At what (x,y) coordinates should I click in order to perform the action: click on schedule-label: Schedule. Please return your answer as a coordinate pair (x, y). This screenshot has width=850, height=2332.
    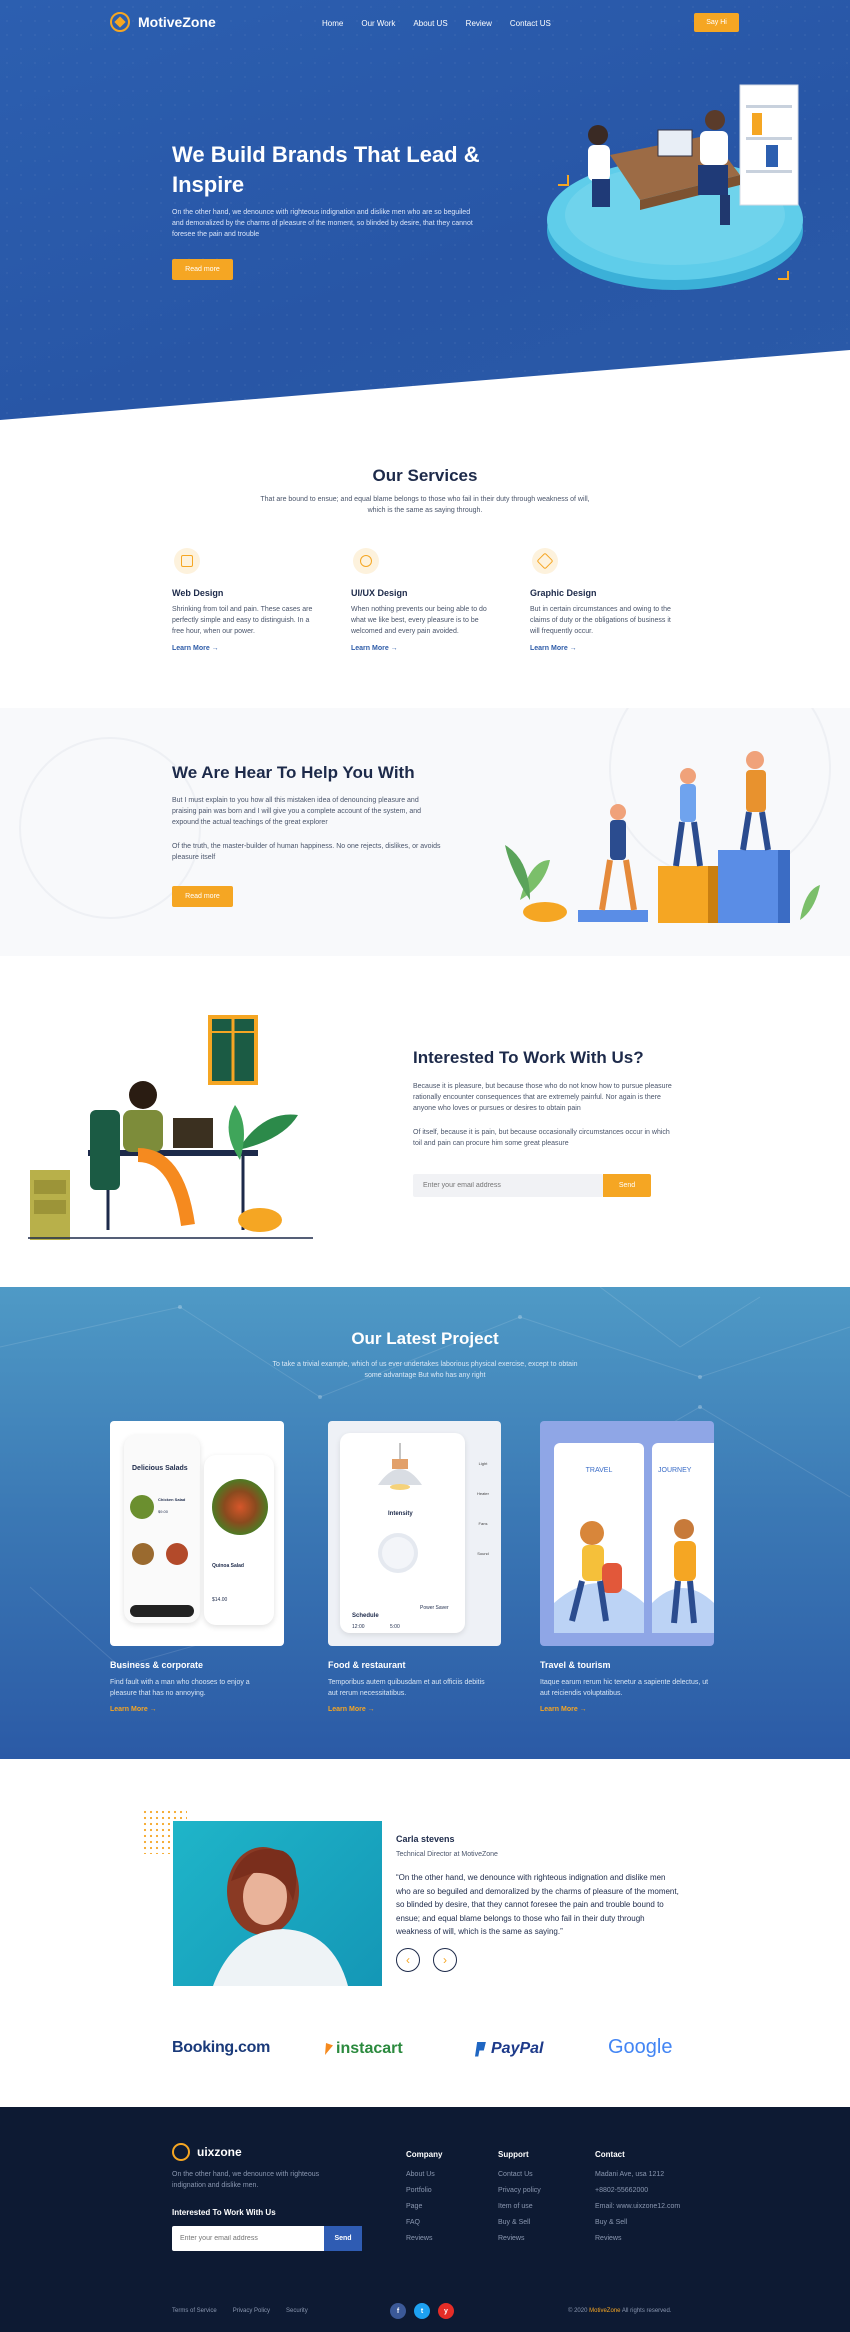
    Looking at the image, I should click on (365, 1616).